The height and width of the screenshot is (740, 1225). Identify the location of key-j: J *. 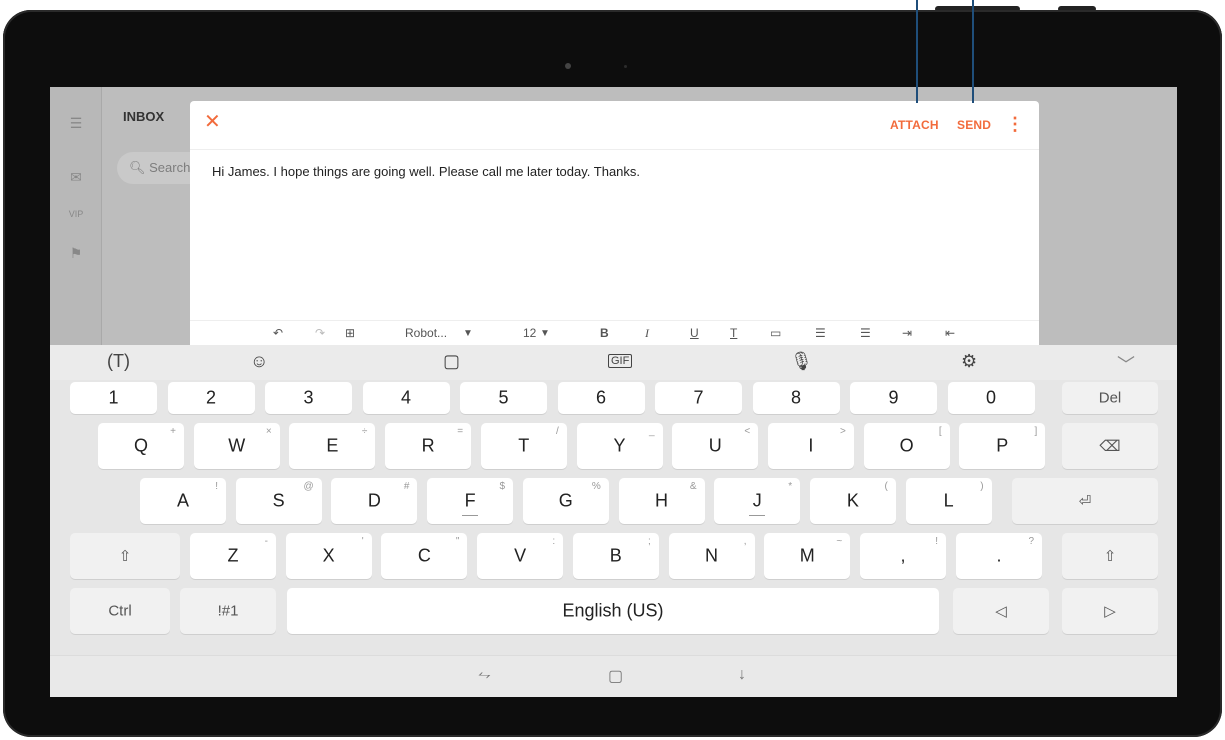
(757, 501).